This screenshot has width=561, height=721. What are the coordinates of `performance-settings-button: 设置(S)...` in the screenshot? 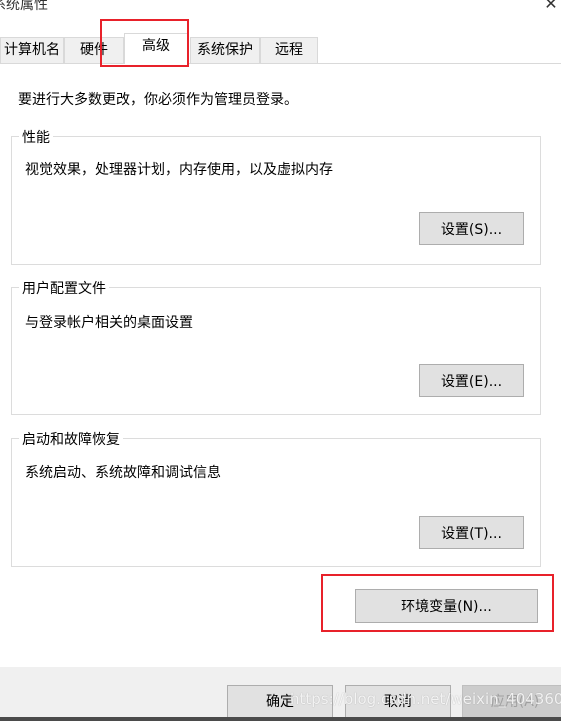 It's located at (471, 228).